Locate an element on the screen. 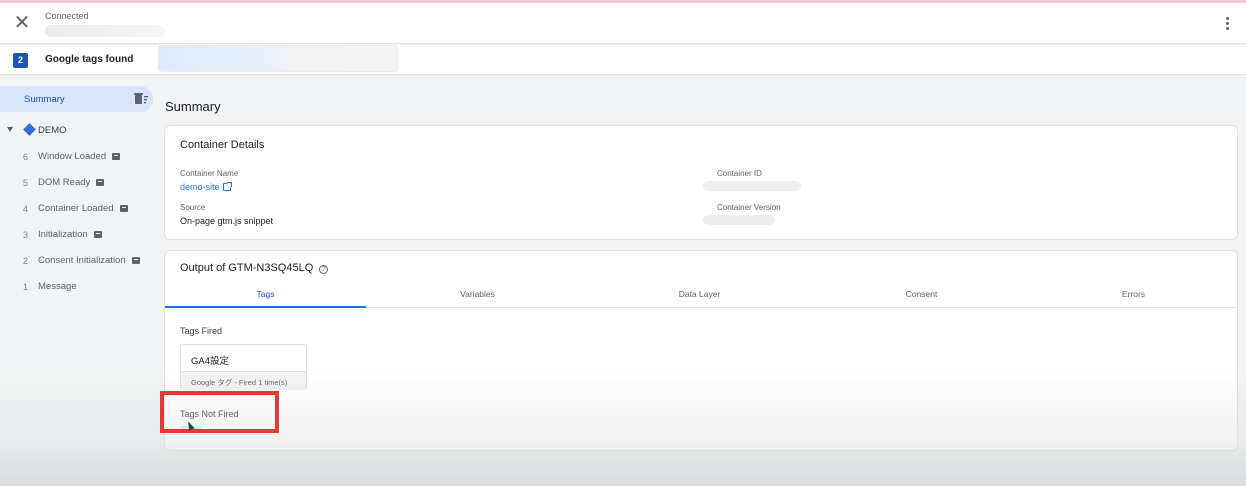 The image size is (1246, 486). event-label-wrap: Container Loaded is located at coordinates (83, 208).